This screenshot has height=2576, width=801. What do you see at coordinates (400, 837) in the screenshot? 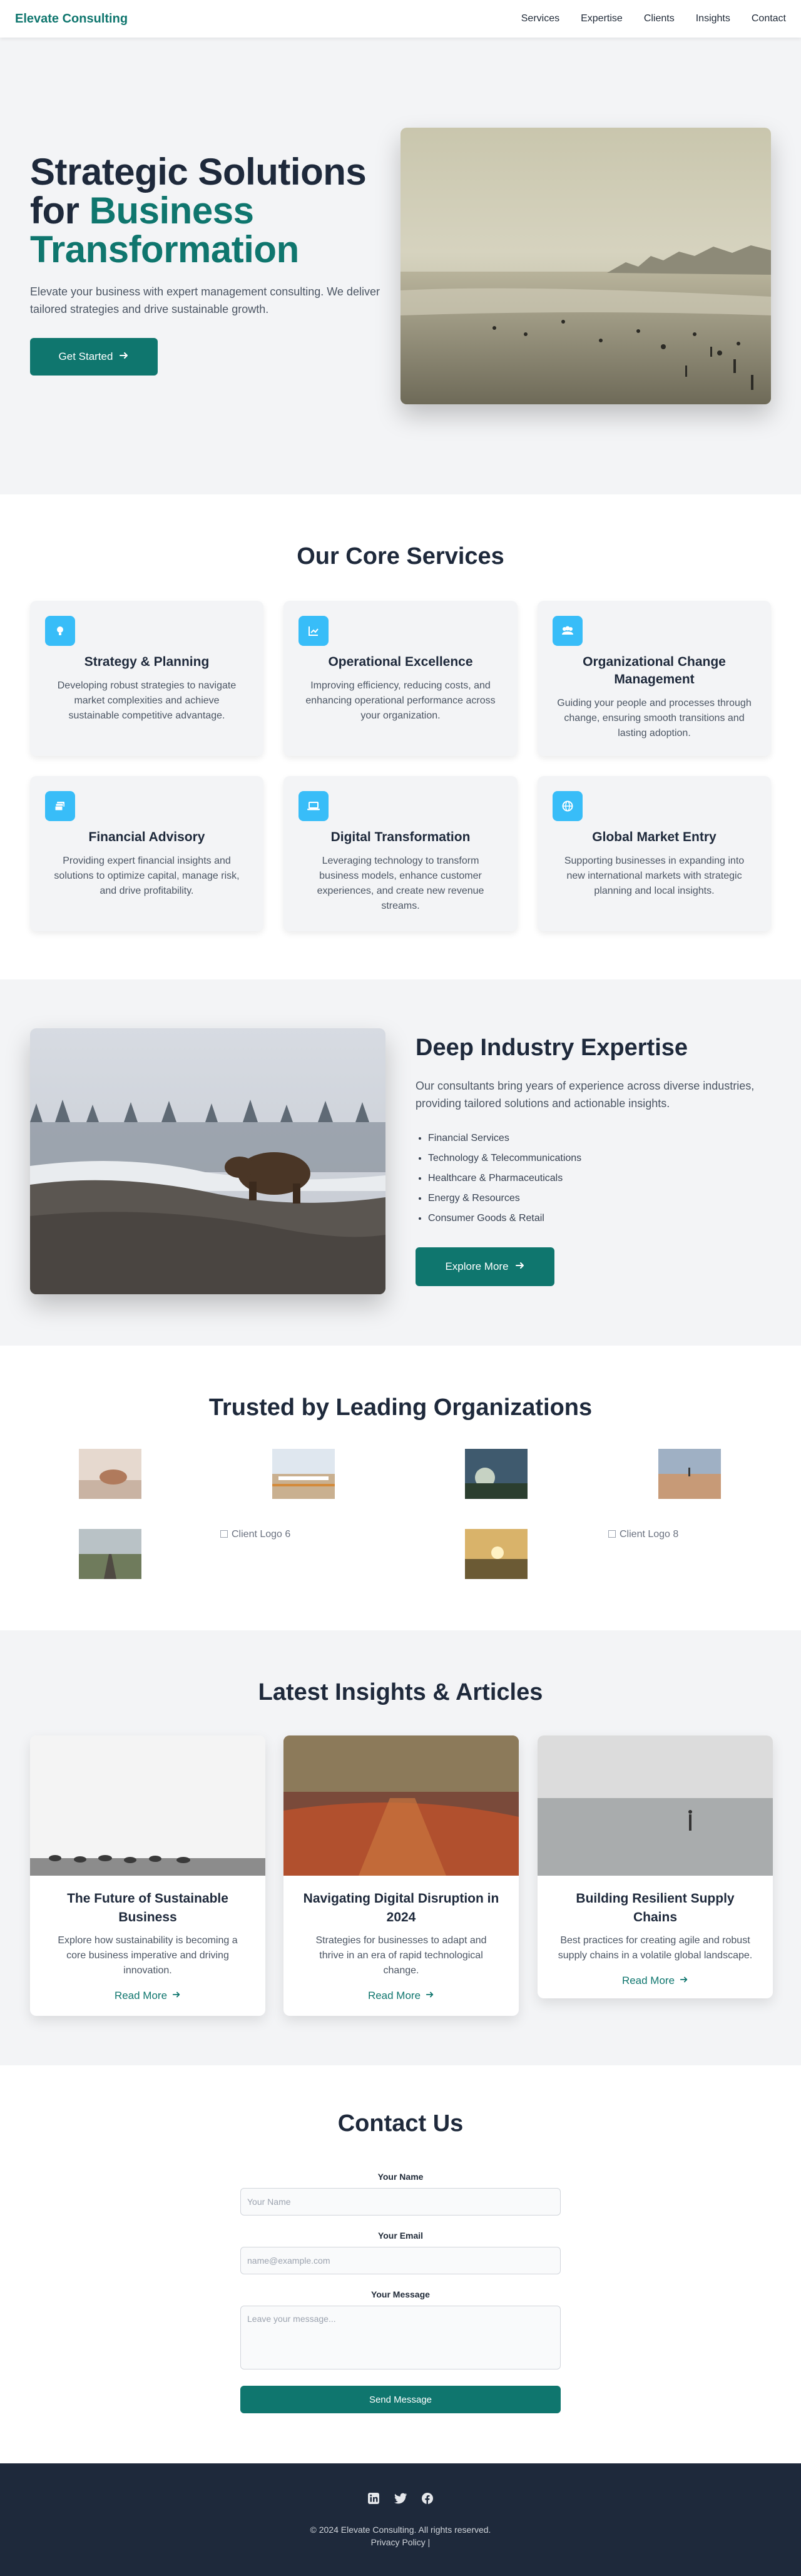
I see `service-title: Digital Transformation` at bounding box center [400, 837].